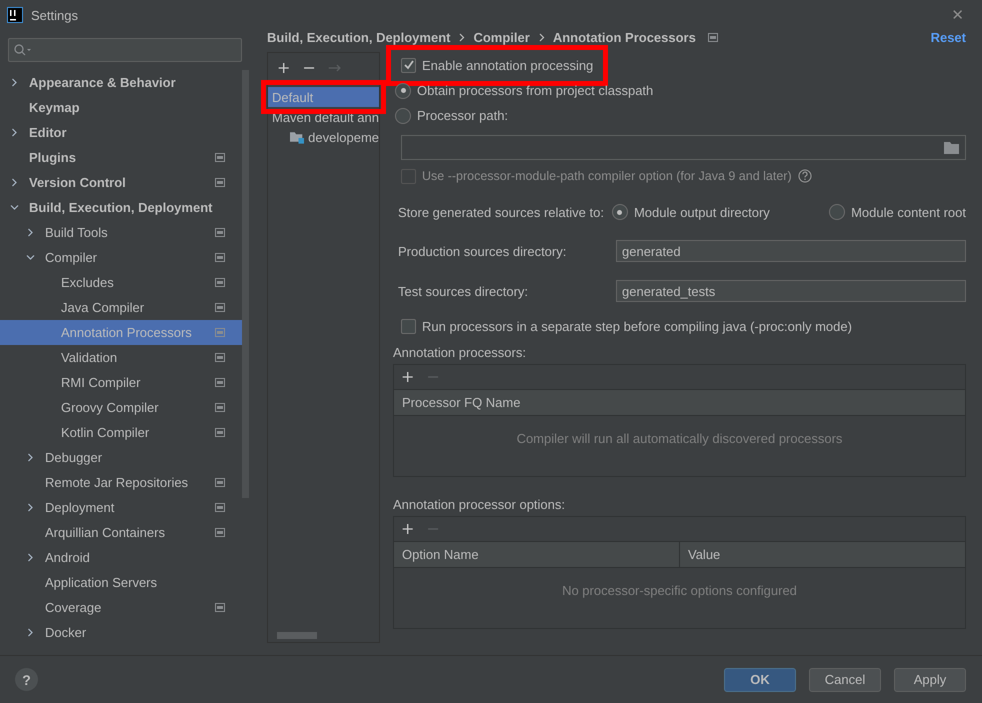 Image resolution: width=982 pixels, height=703 pixels. I want to click on help-button: ?, so click(26, 679).